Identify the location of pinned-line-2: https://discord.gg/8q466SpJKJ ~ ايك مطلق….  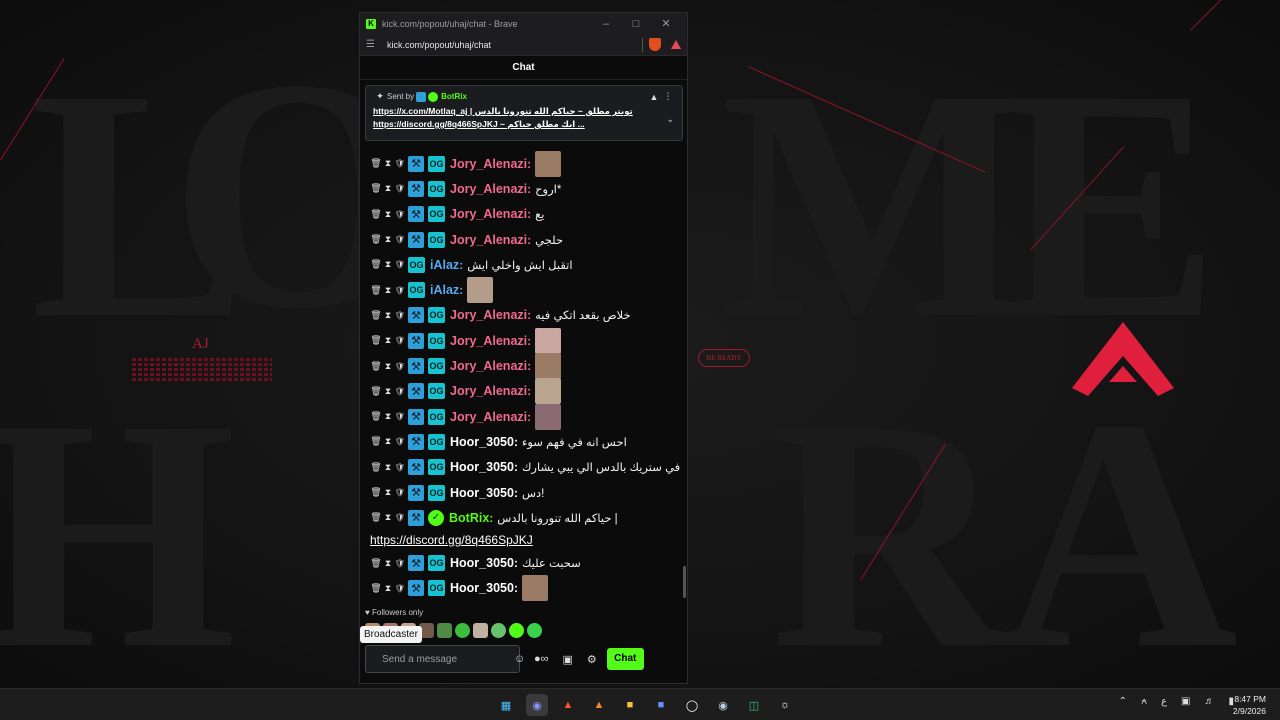
(515, 124).